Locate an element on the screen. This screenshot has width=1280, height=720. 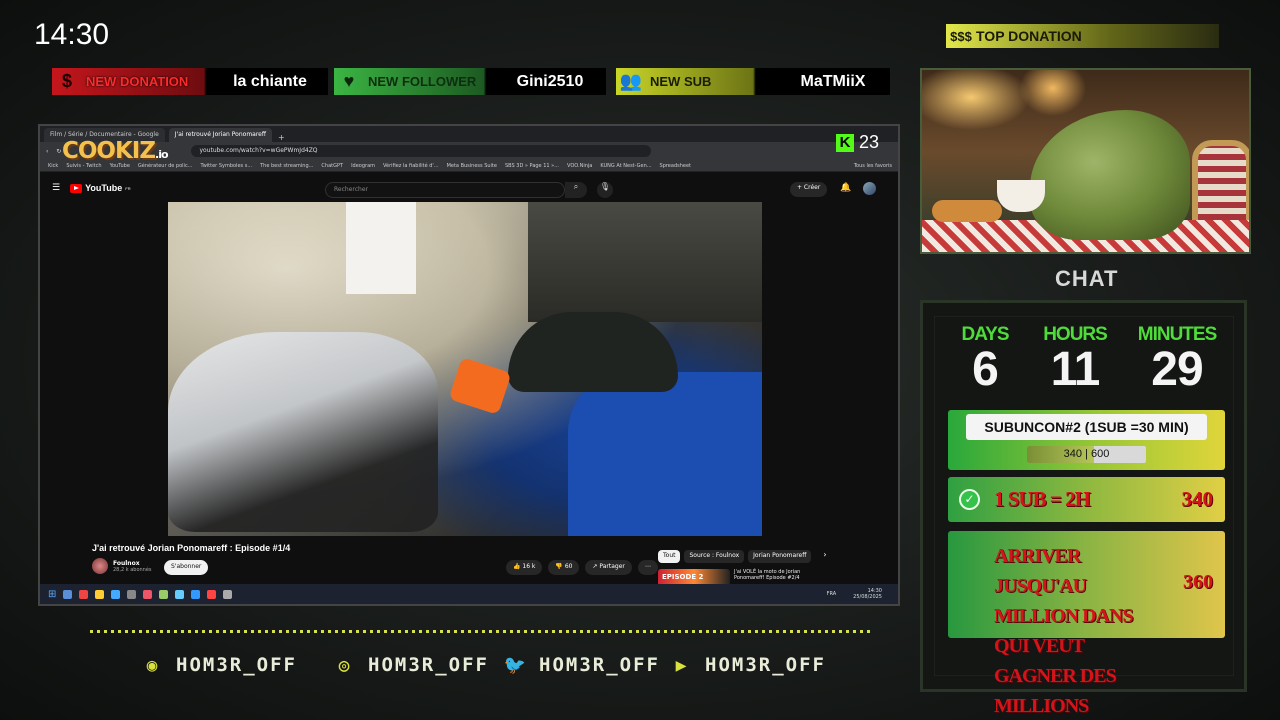
search-input: Rechercher is located at coordinates (445, 190).